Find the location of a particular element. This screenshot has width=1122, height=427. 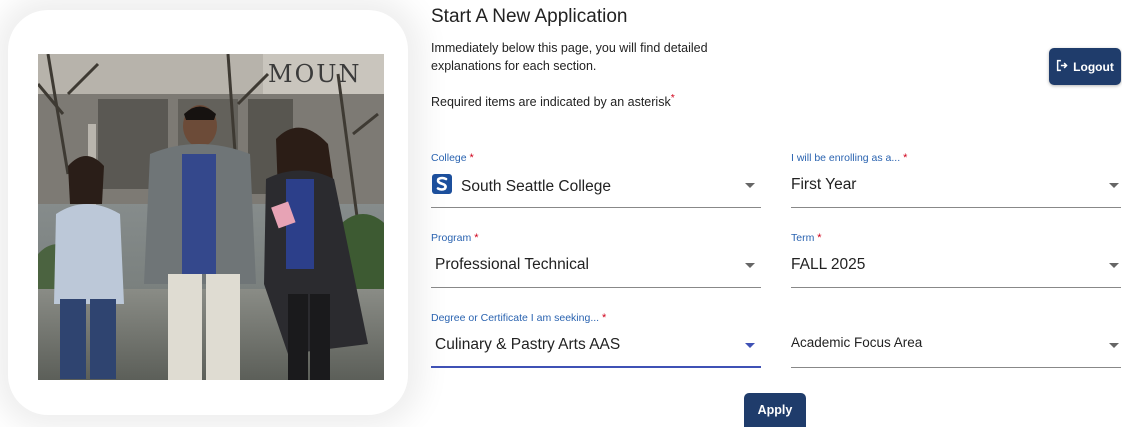

degree-underline is located at coordinates (596, 367).